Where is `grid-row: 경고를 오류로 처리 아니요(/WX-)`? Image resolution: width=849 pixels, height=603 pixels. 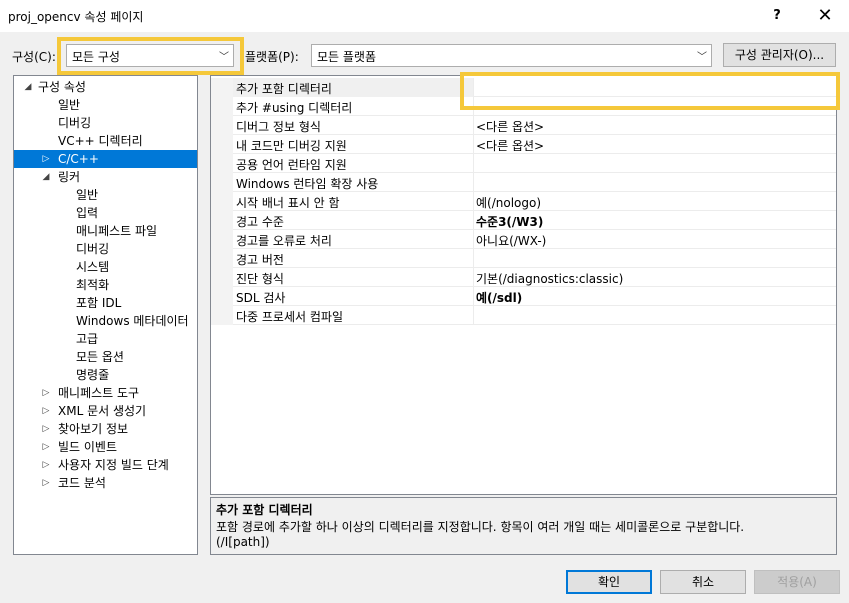
grid-row: 경고를 오류로 처리 아니요(/WX-) is located at coordinates (523, 239).